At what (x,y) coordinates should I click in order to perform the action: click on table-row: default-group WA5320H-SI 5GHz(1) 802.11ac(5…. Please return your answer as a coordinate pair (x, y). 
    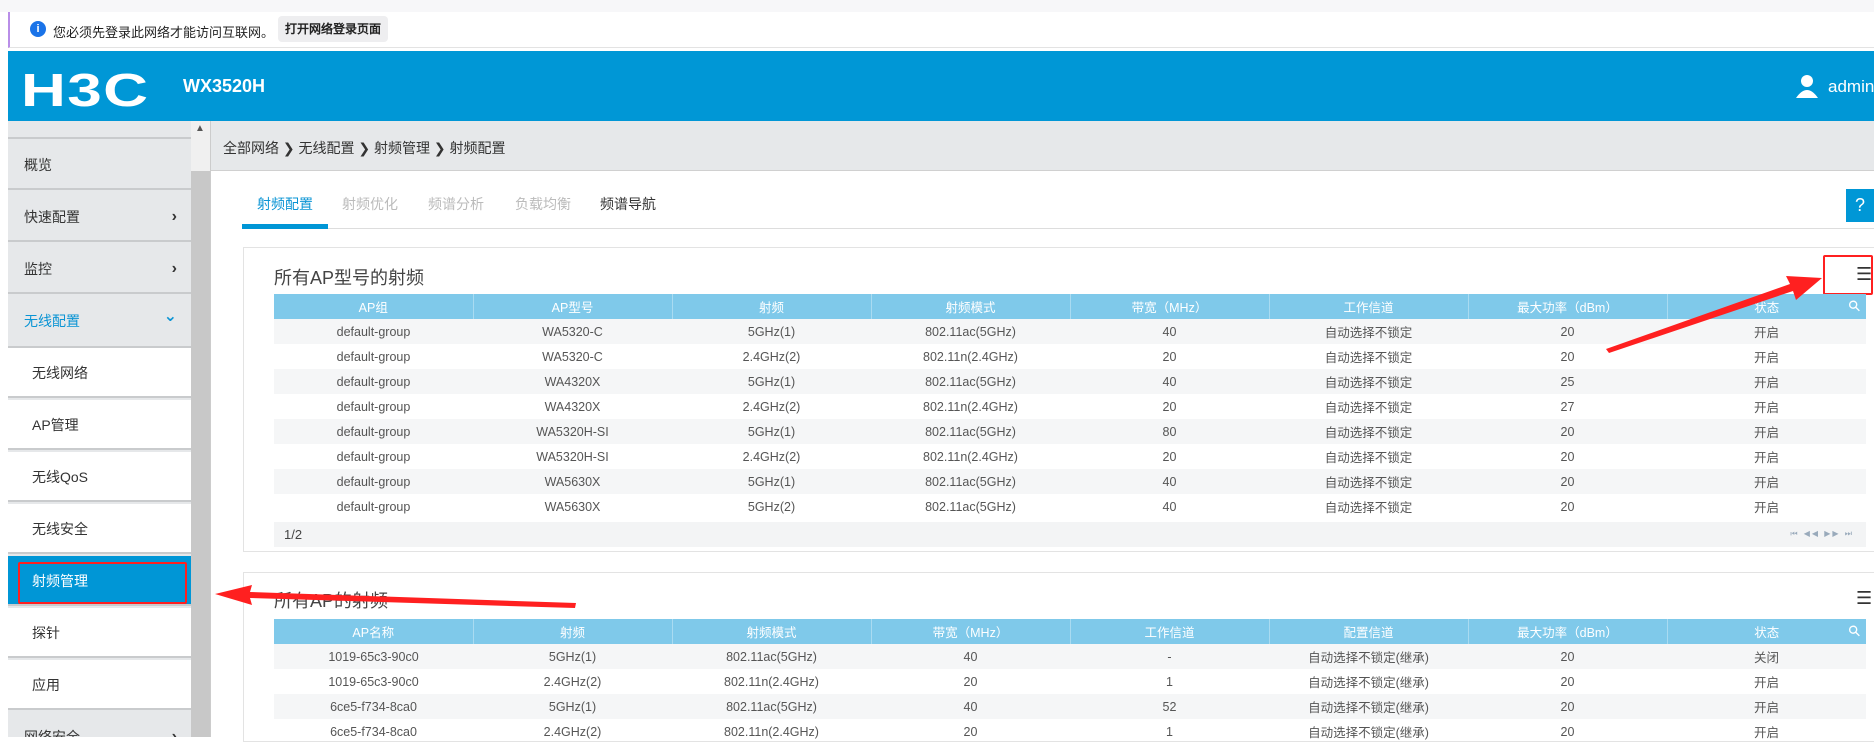
    Looking at the image, I should click on (1070, 431).